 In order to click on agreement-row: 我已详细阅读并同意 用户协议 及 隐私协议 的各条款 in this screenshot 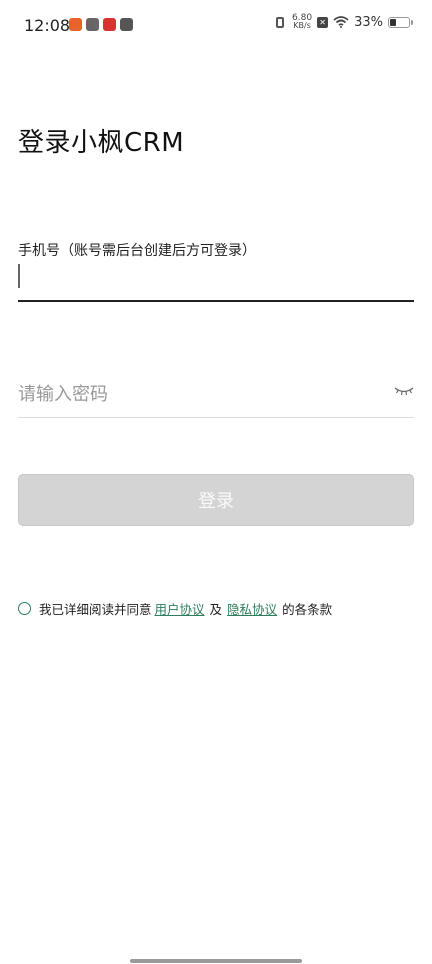, I will do `click(176, 608)`.